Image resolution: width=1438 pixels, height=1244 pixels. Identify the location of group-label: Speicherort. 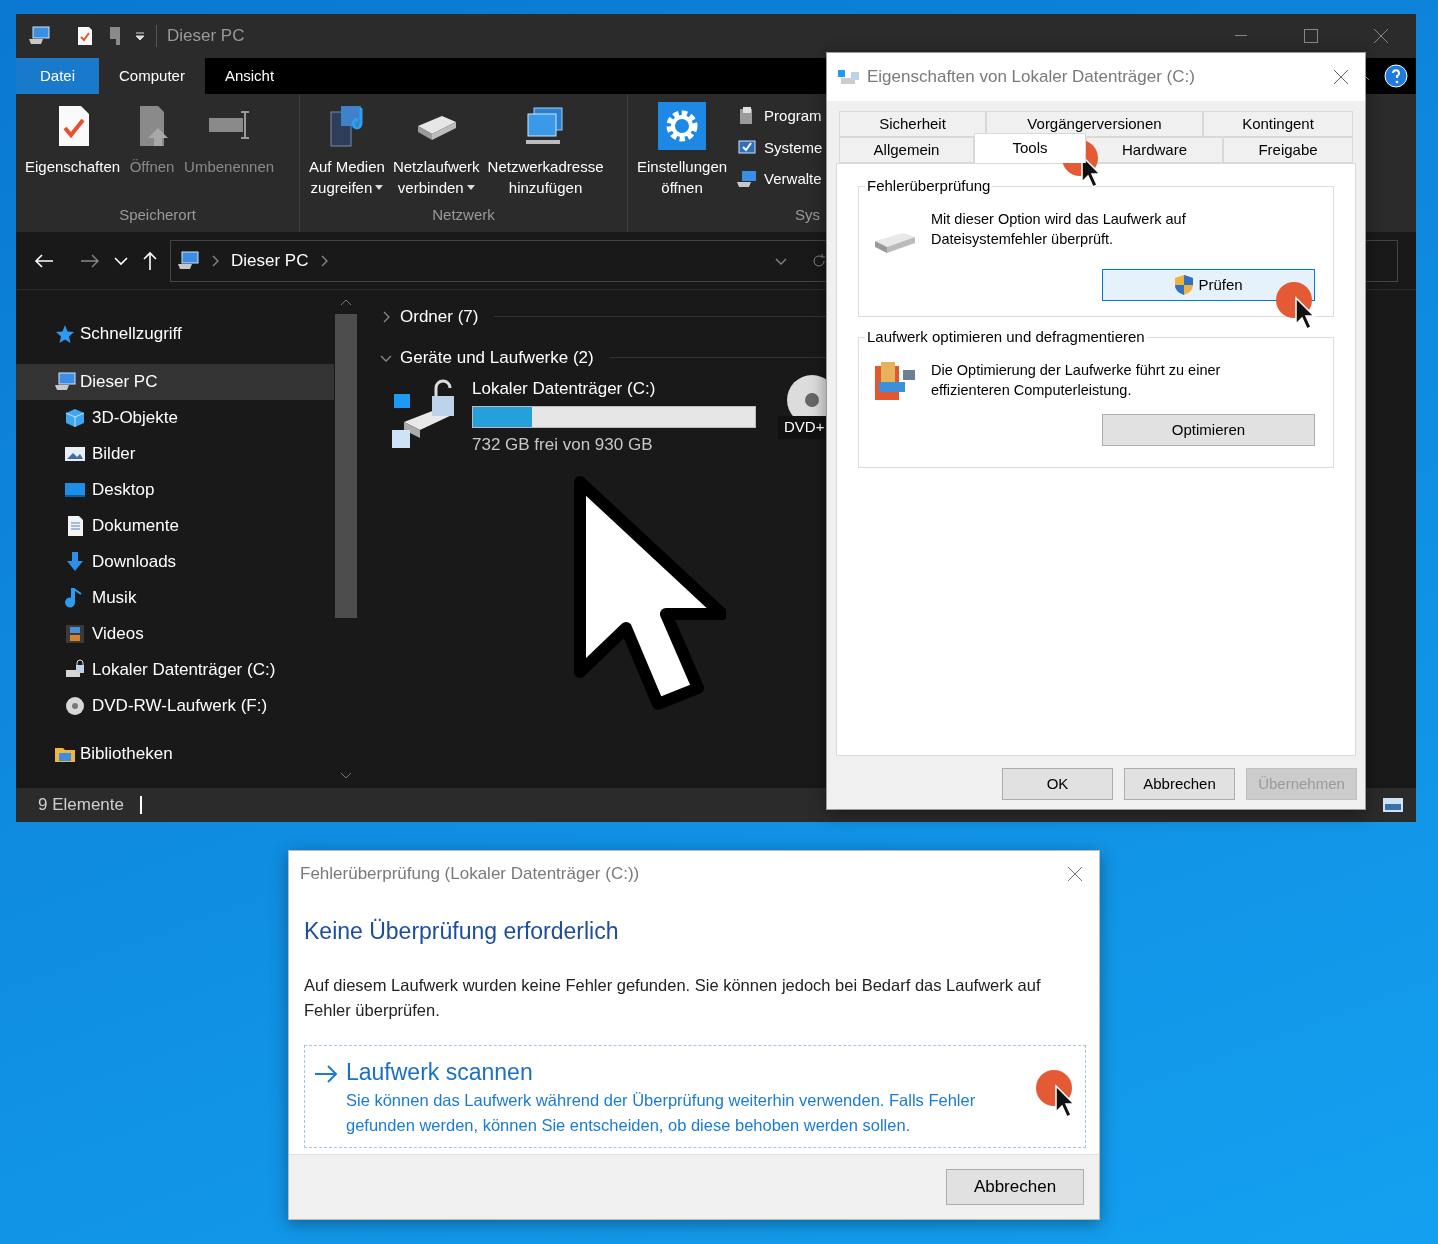
(157, 215).